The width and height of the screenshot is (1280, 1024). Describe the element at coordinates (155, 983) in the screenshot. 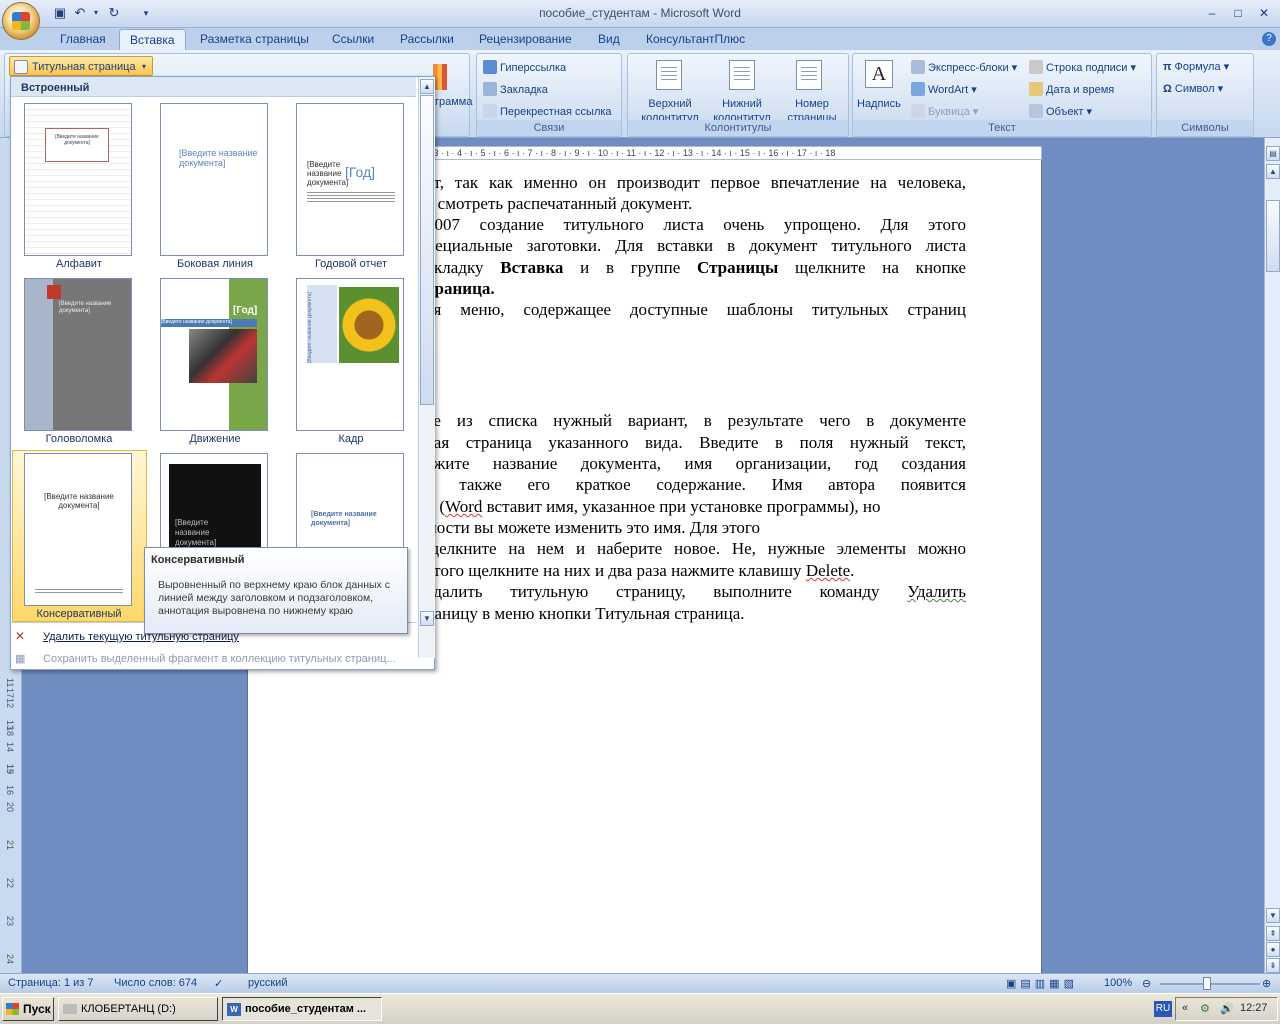

I see `word-count: Число слов: 674` at that location.